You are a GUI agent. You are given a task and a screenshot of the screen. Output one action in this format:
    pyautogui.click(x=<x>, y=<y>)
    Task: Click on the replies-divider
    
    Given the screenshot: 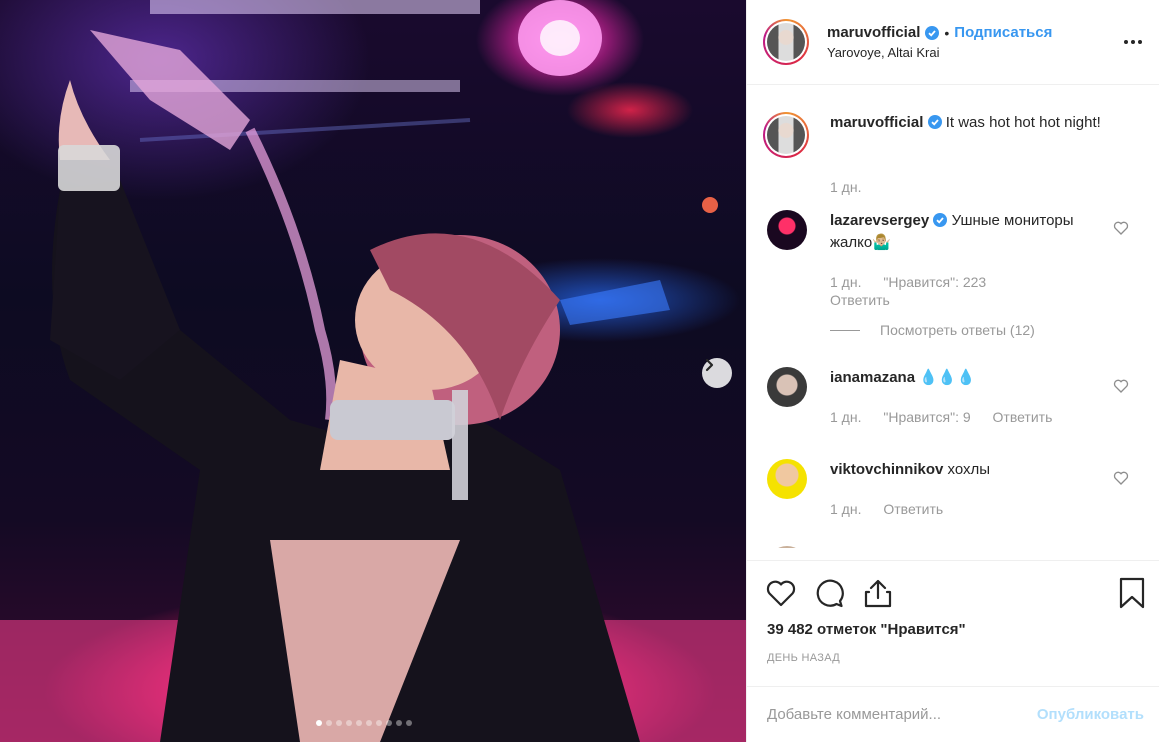 What is the action you would take?
    pyautogui.click(x=845, y=330)
    